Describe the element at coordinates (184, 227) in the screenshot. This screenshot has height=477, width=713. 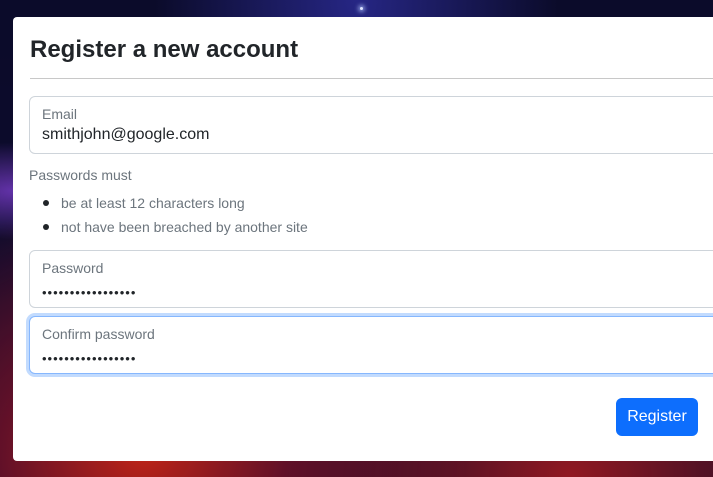
I see `rule-text: not have been breached by another site` at that location.